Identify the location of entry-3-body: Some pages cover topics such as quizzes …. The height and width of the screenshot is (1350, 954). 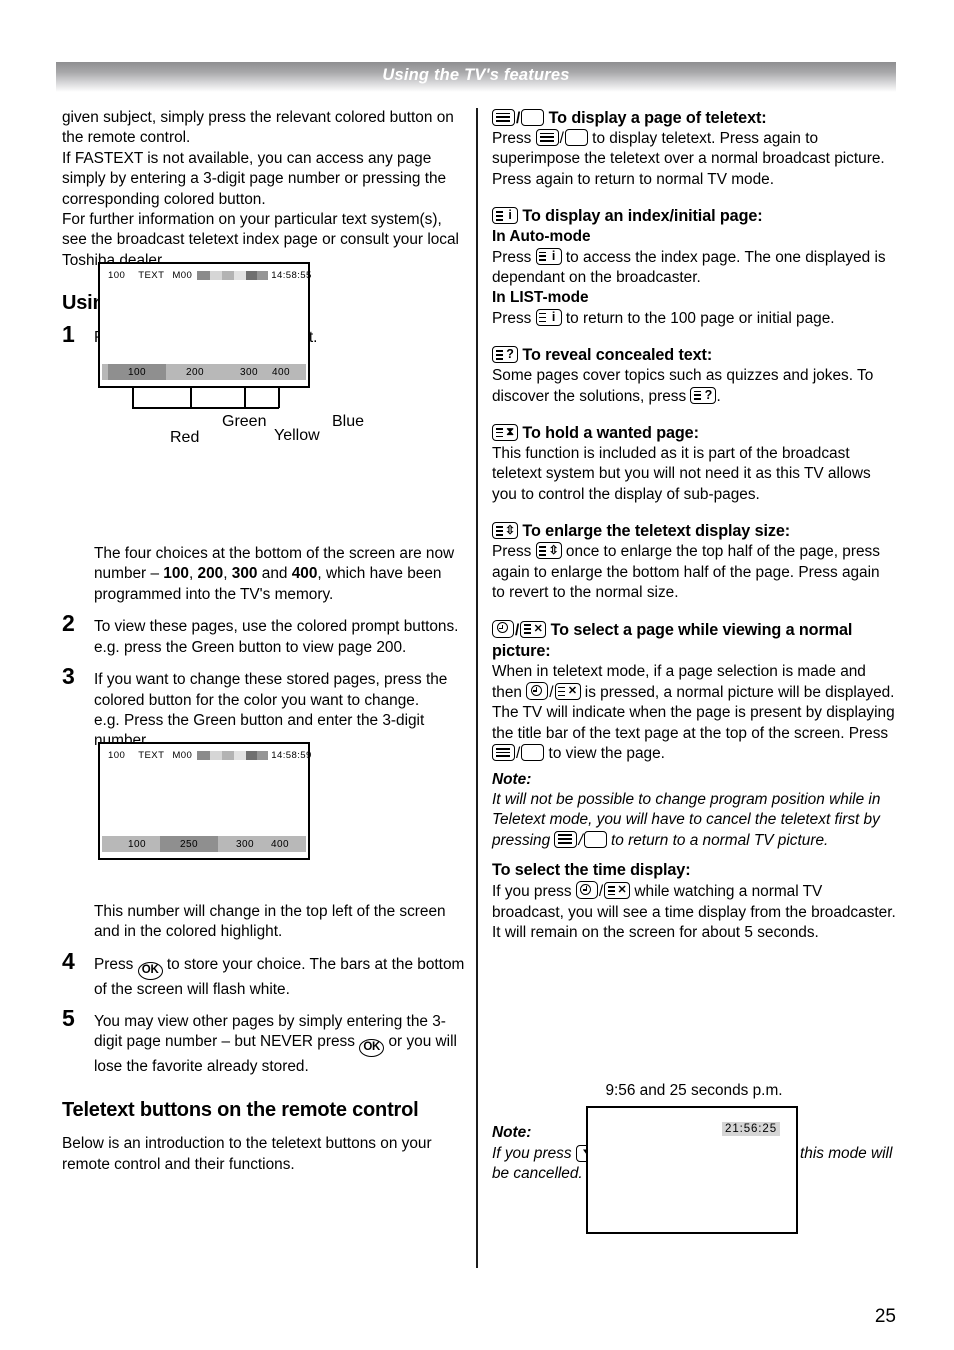
(694, 386).